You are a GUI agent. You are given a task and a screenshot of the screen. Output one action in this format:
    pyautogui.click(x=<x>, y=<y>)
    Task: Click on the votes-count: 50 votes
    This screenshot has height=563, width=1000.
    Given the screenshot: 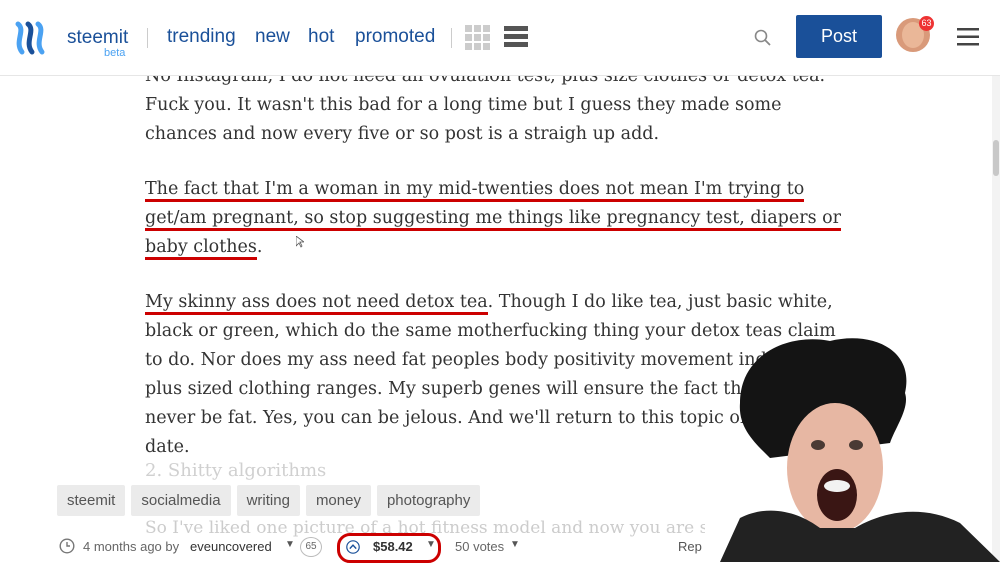 What is the action you would take?
    pyautogui.click(x=479, y=546)
    